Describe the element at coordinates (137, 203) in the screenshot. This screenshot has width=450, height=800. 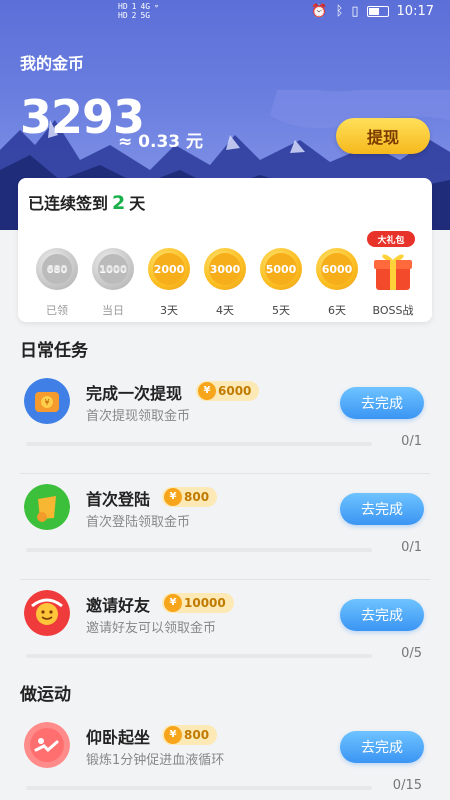
I see `checkin-suffix: 天` at that location.